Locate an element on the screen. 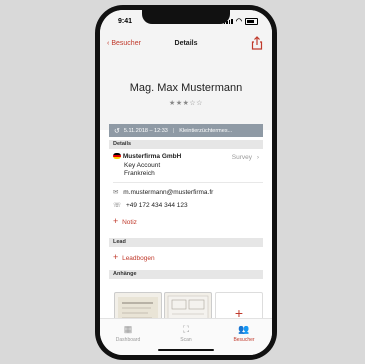 Image resolution: width=365 pixels, height=364 pixels. history-icon: ↺ is located at coordinates (117, 131).